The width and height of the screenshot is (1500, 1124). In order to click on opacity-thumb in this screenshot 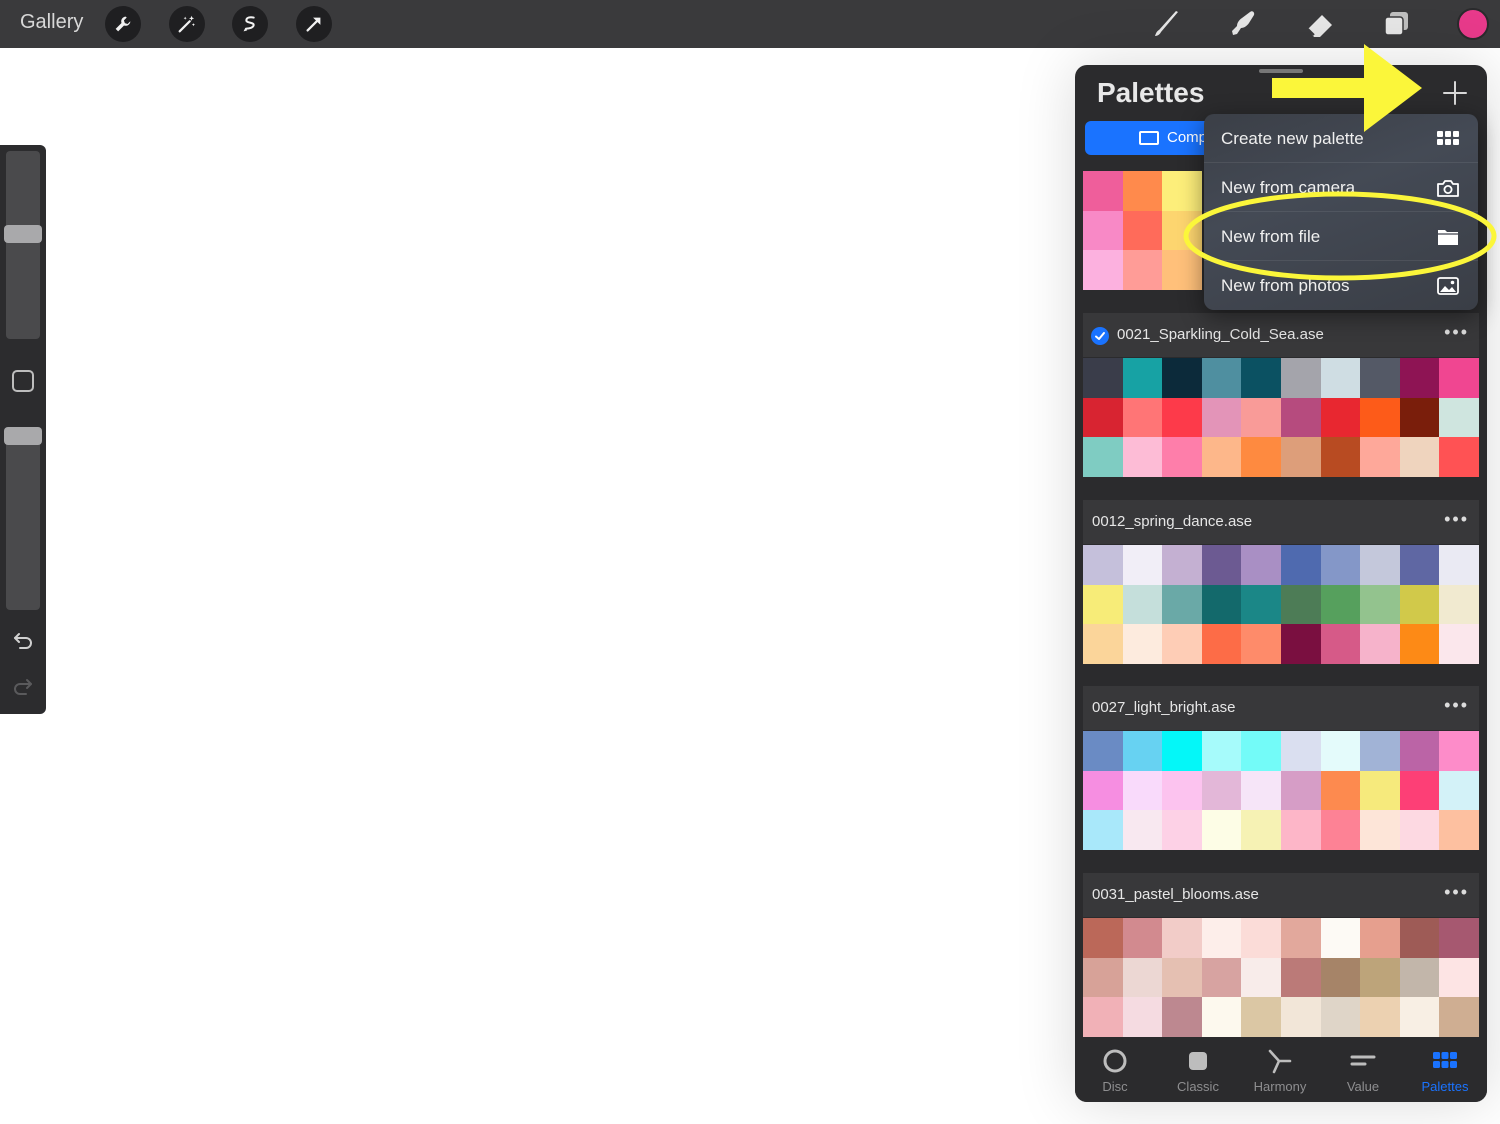, I will do `click(23, 436)`.